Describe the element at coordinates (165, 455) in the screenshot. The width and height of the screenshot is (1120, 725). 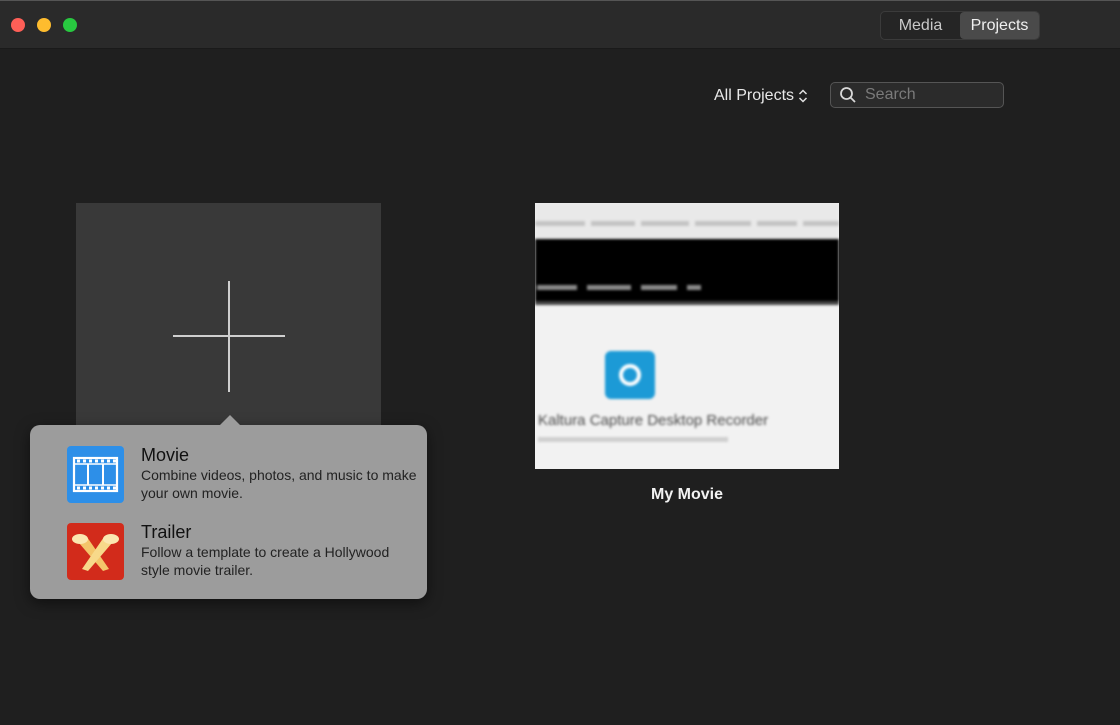
I see `movie-option-title: Movie` at that location.